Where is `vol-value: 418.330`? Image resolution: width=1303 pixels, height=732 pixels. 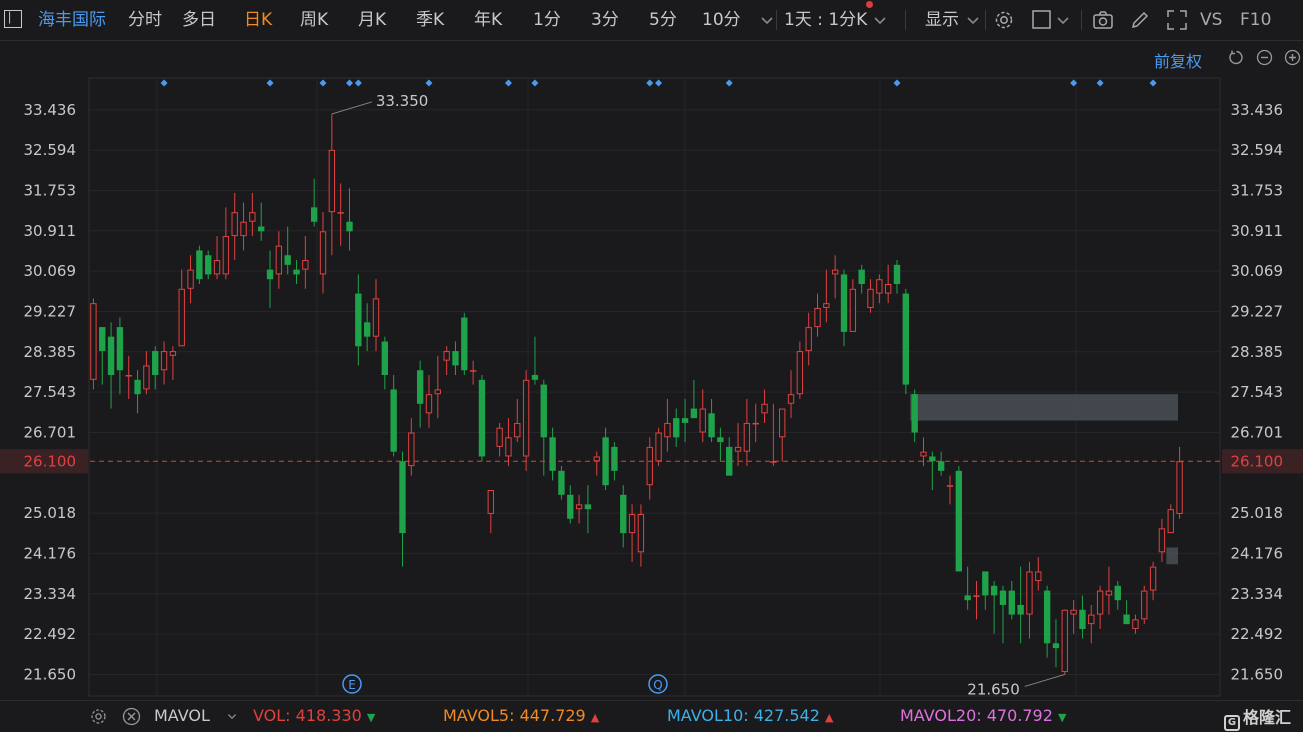
vol-value: 418.330 is located at coordinates (328, 715).